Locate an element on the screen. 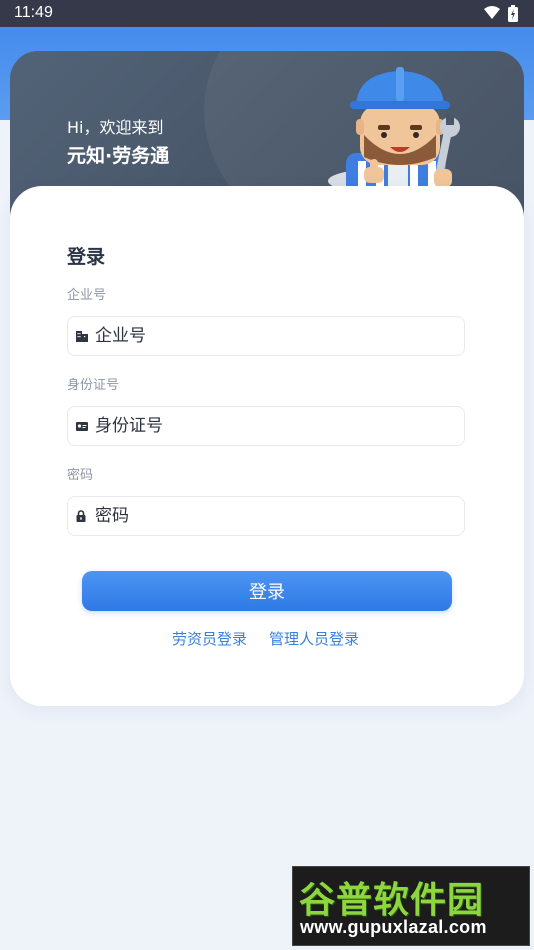 The height and width of the screenshot is (950, 534). building-icon is located at coordinates (82, 336).